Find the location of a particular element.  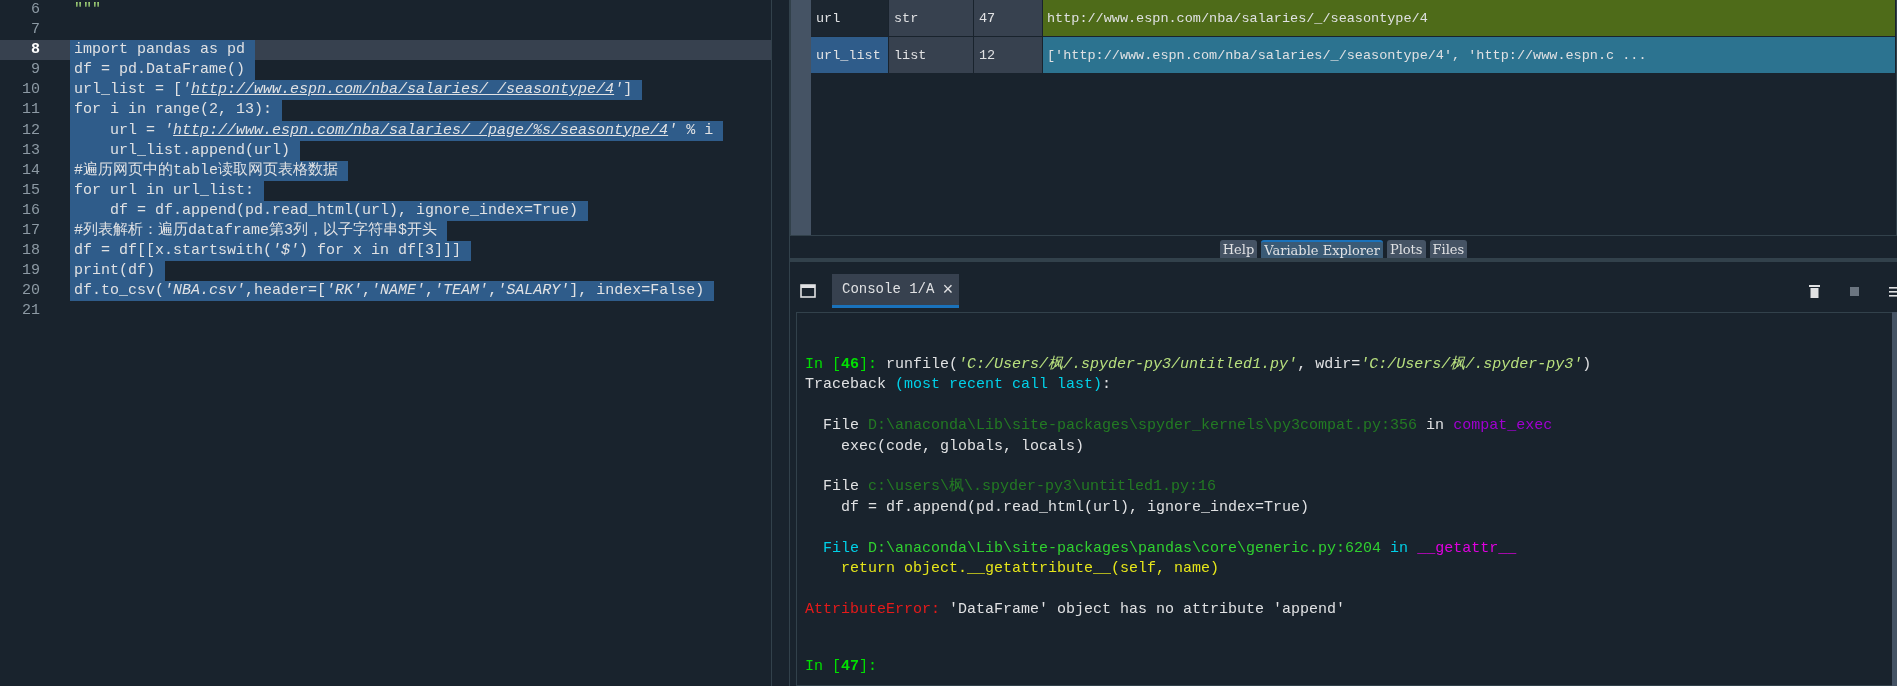

console-line: File c:\users\枫\.spyder-py3\untitled1.py:16 is located at coordinates (1020, 487).